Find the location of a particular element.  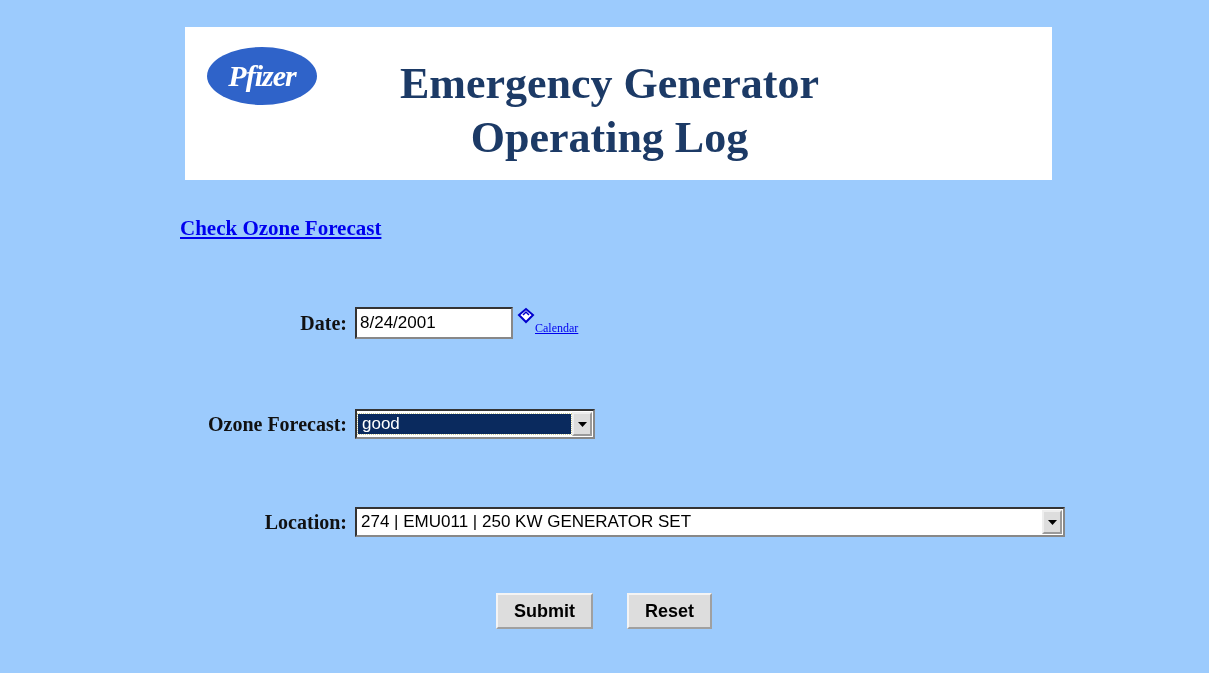

ozone-forecast-link: Check Ozone Forecast is located at coordinates (281, 228).